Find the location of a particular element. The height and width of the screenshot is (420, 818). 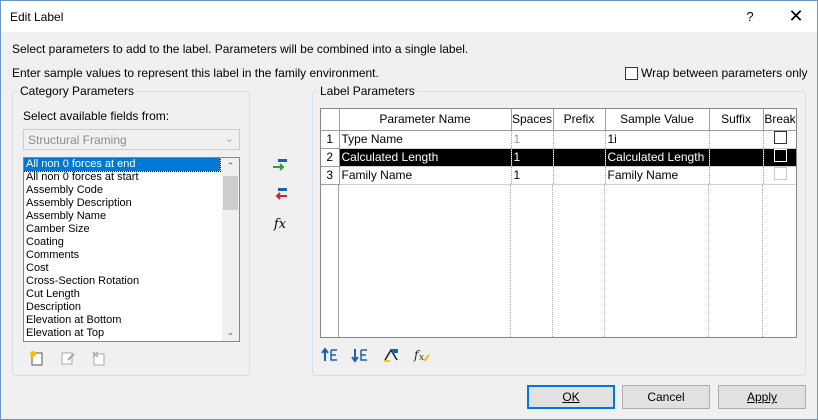

column-header-spaces: Spaces is located at coordinates (532, 120).